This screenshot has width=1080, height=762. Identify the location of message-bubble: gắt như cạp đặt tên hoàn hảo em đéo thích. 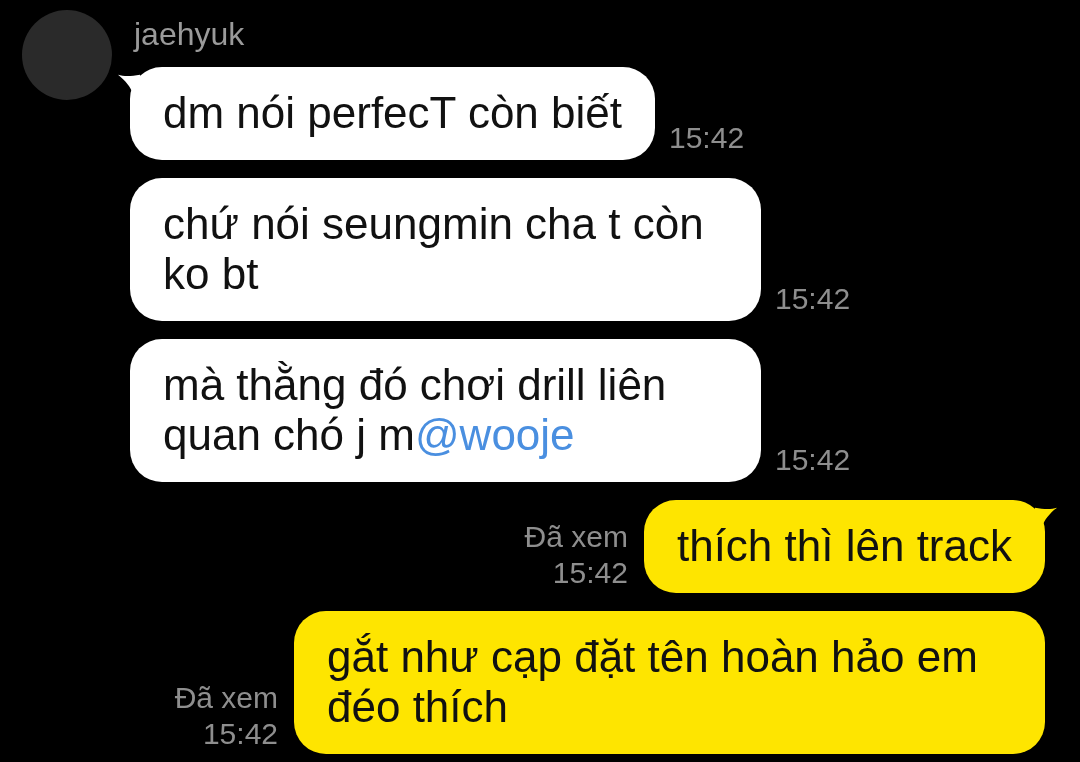
(669, 682).